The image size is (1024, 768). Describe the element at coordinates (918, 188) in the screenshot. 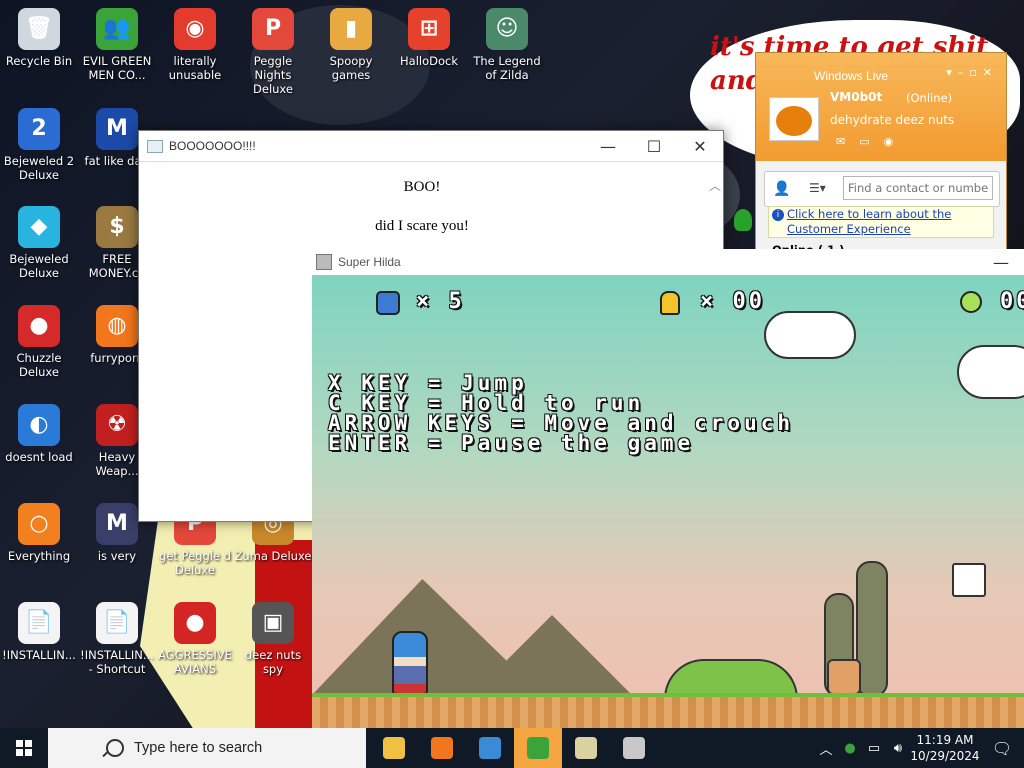

I see `contact-search-input` at that location.